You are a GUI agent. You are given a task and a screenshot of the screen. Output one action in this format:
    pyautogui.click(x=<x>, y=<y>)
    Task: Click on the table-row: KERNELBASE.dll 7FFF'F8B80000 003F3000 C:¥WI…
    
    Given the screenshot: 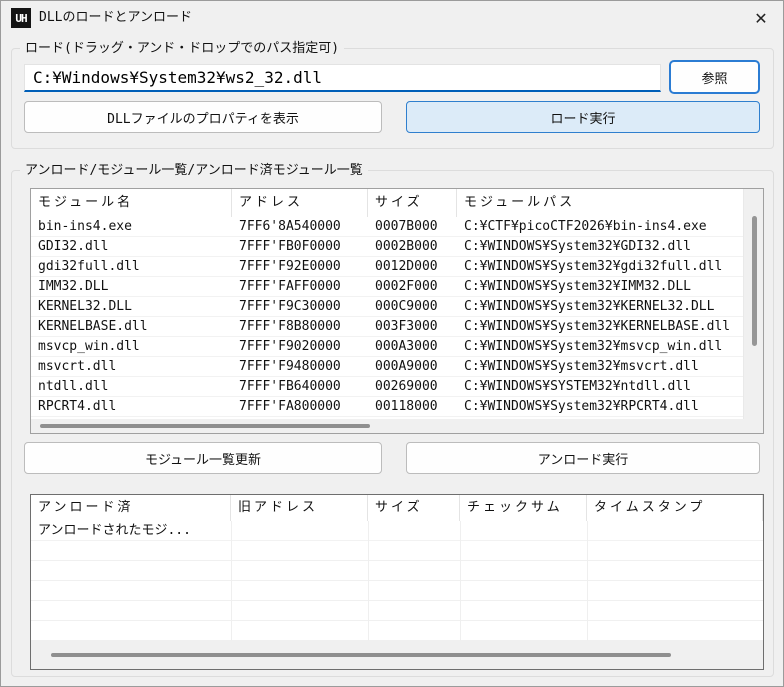 What is the action you would take?
    pyautogui.click(x=387, y=327)
    